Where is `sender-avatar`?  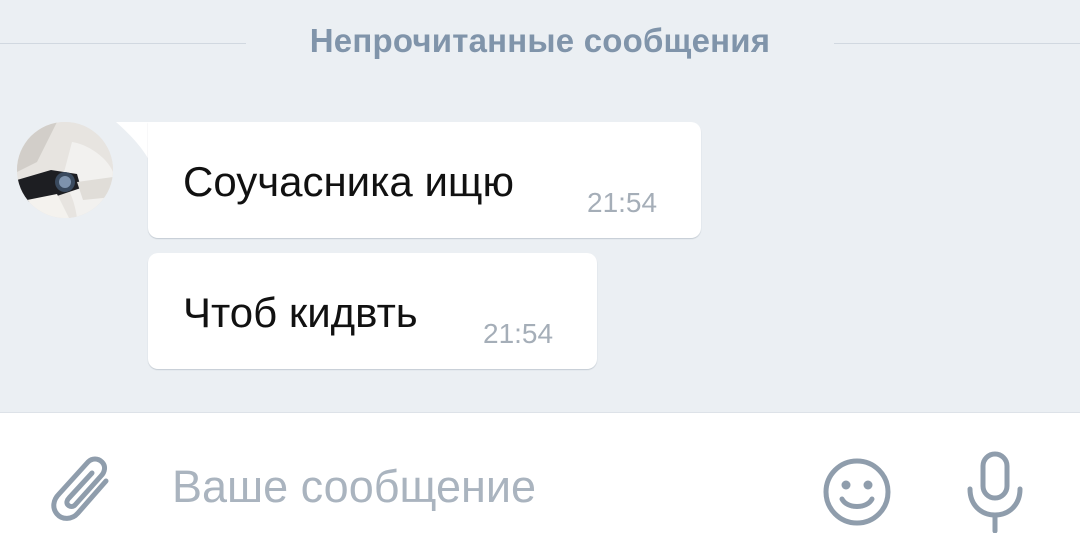
sender-avatar is located at coordinates (65, 170).